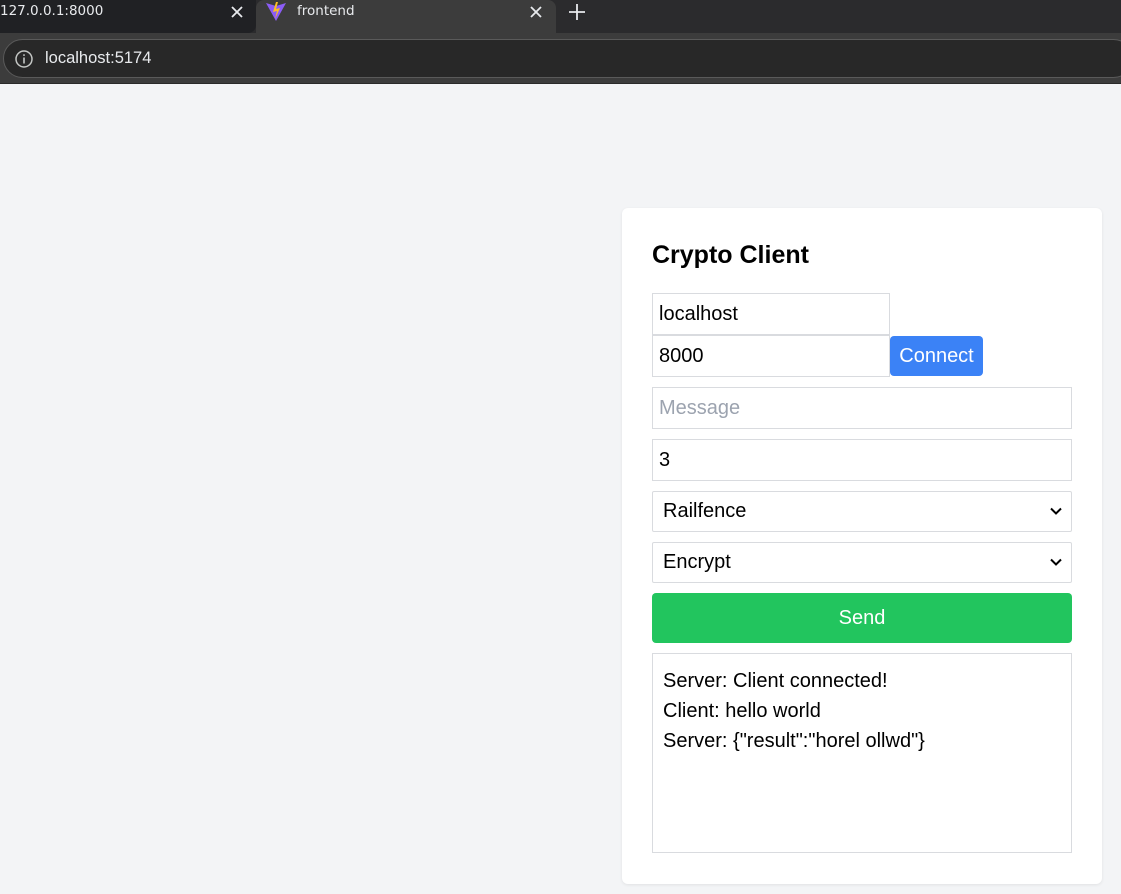 The width and height of the screenshot is (1121, 894). Describe the element at coordinates (128, 16) in the screenshot. I see `tab-127-0-0-1: 127.0.0.1:8000` at that location.